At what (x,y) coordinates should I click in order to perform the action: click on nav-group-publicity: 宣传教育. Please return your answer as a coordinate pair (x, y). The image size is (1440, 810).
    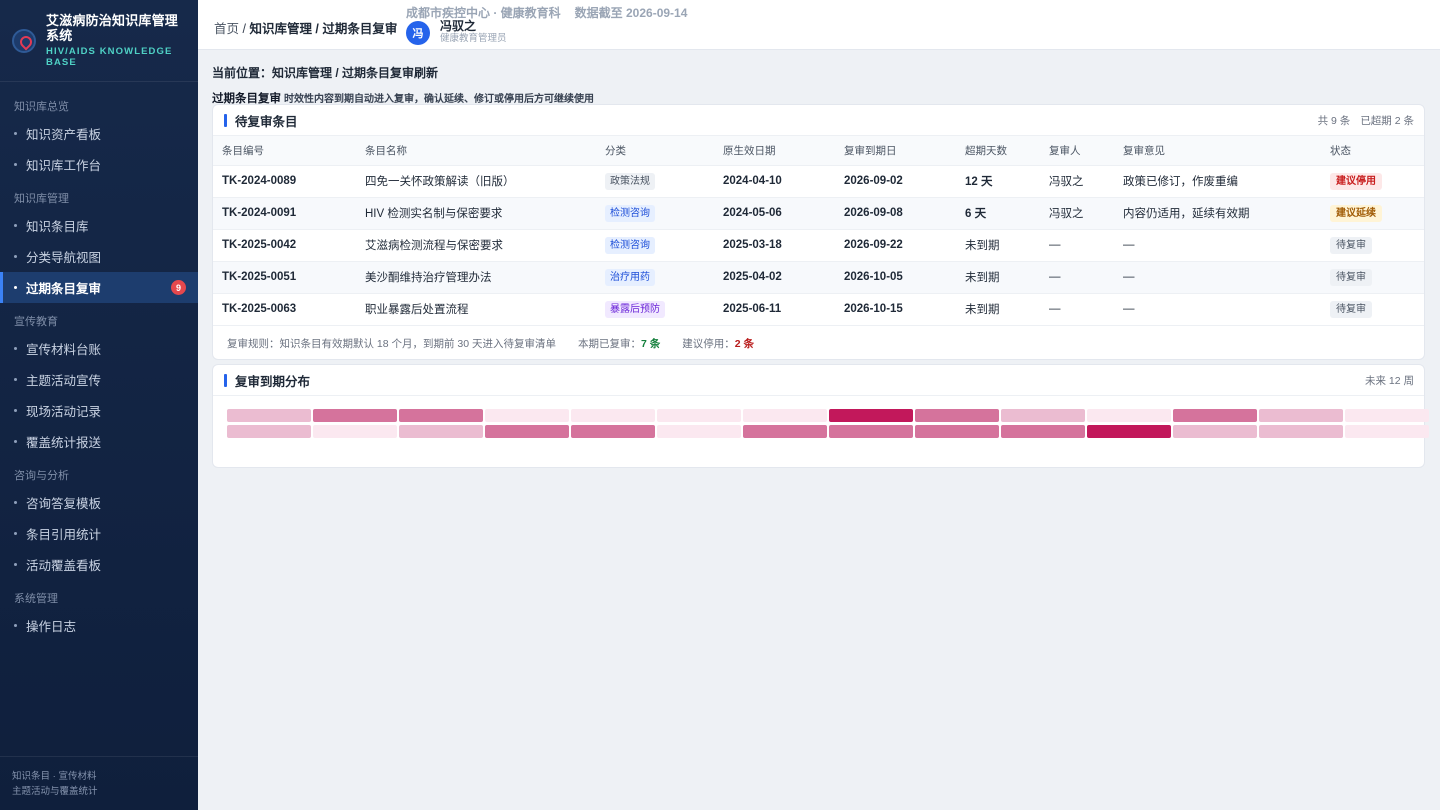
    Looking at the image, I should click on (36, 322).